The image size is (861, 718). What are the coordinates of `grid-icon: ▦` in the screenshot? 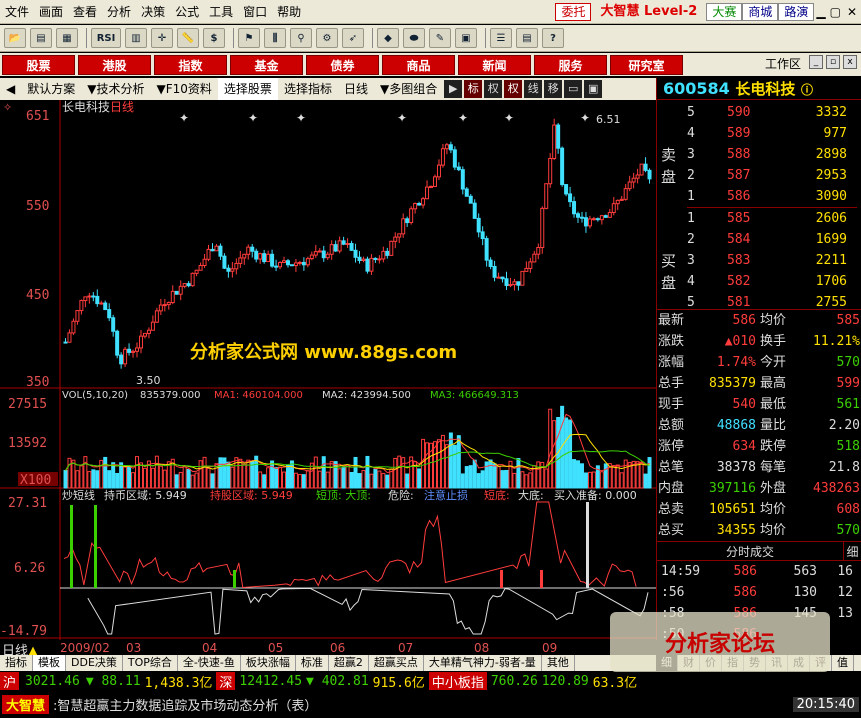 It's located at (67, 38).